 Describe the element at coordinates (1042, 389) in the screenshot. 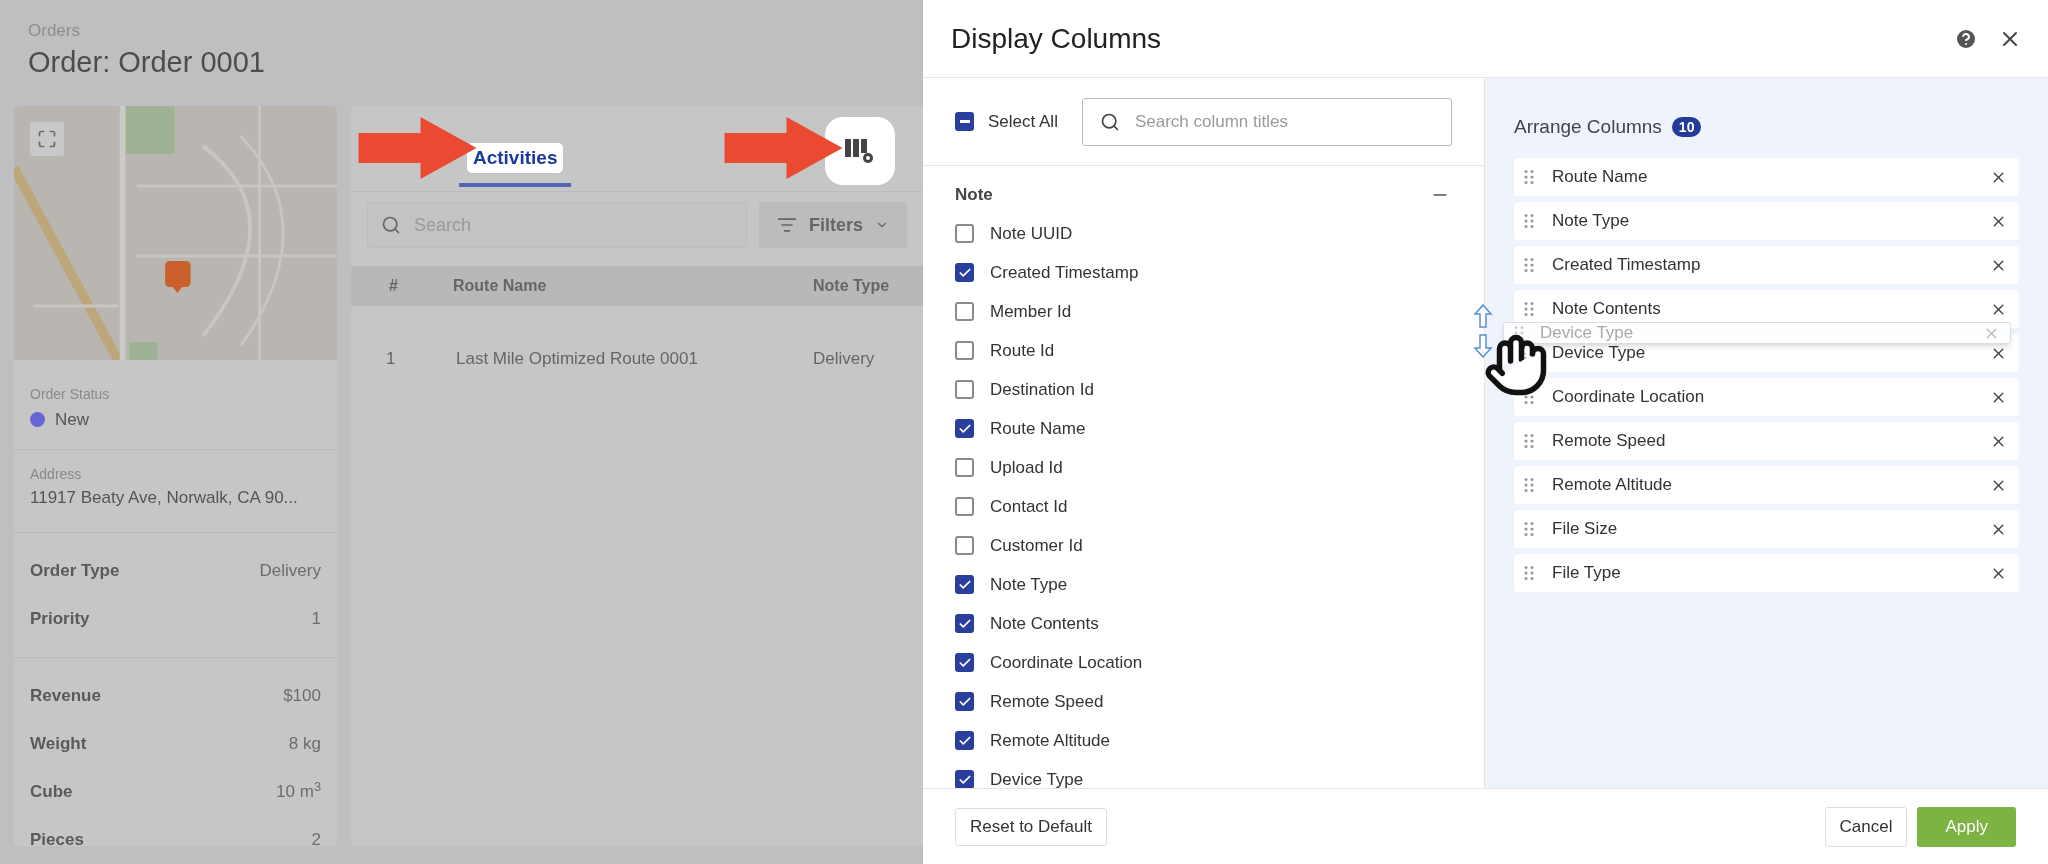

I see `column-option: Destination Id` at that location.